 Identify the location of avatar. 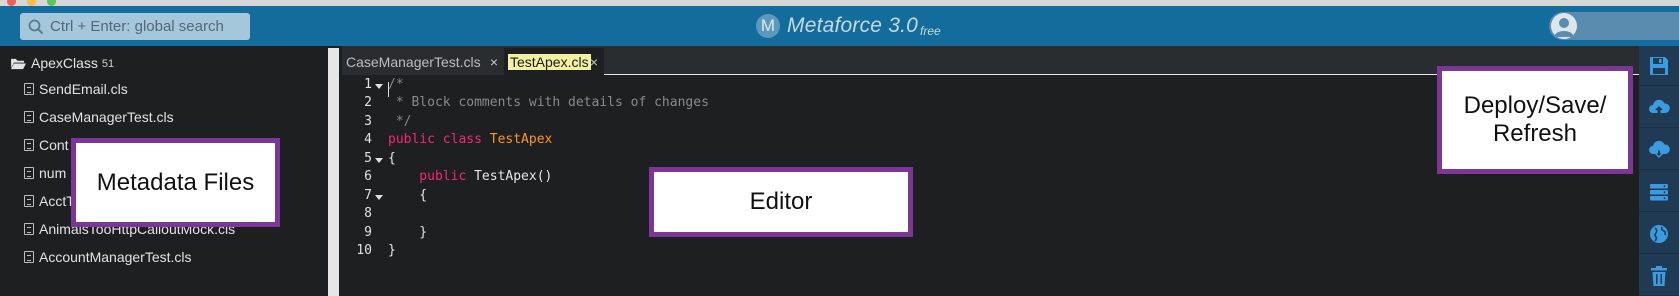
(1564, 26).